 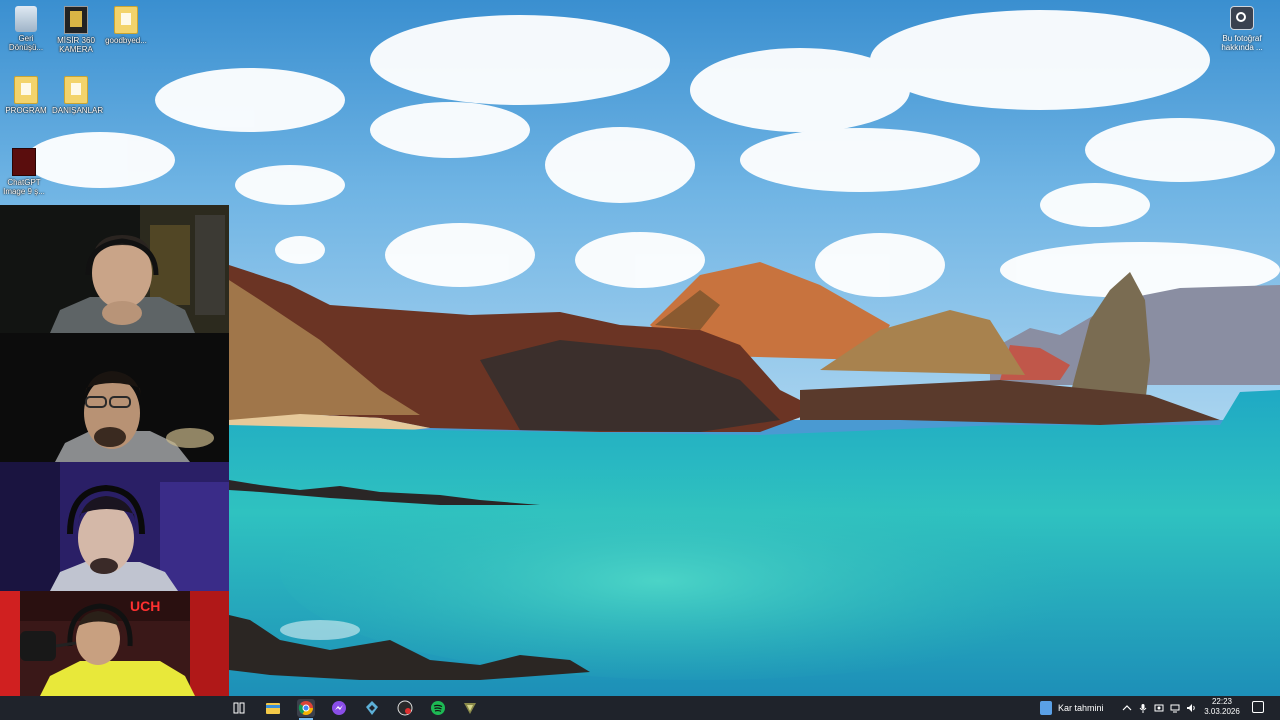 I want to click on desktop-icon-danisanlar: DANIŞANLAR, so click(x=78, y=95).